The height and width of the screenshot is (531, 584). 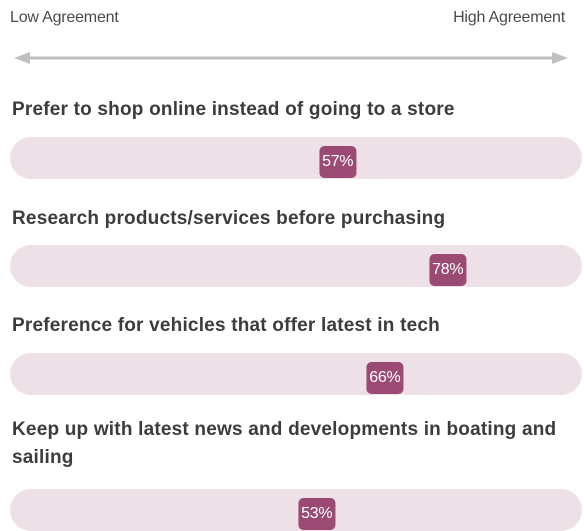 What do you see at coordinates (296, 510) in the screenshot?
I see `agreement-track-4: 53%` at bounding box center [296, 510].